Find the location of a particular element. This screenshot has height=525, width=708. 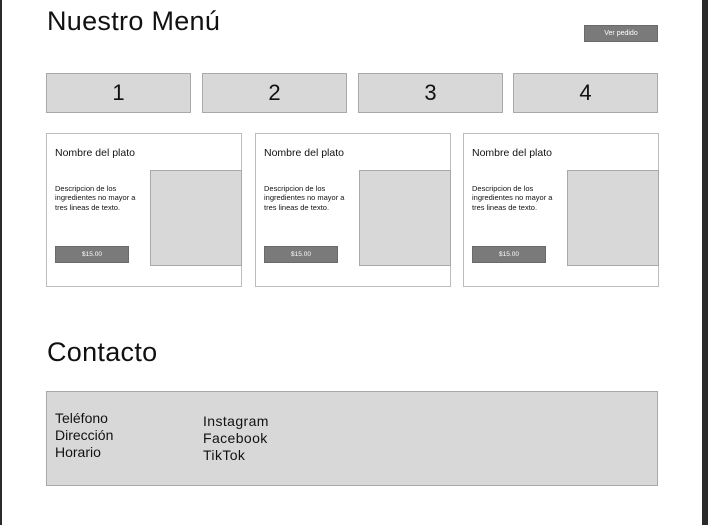

tab-1: 1 is located at coordinates (118, 93).